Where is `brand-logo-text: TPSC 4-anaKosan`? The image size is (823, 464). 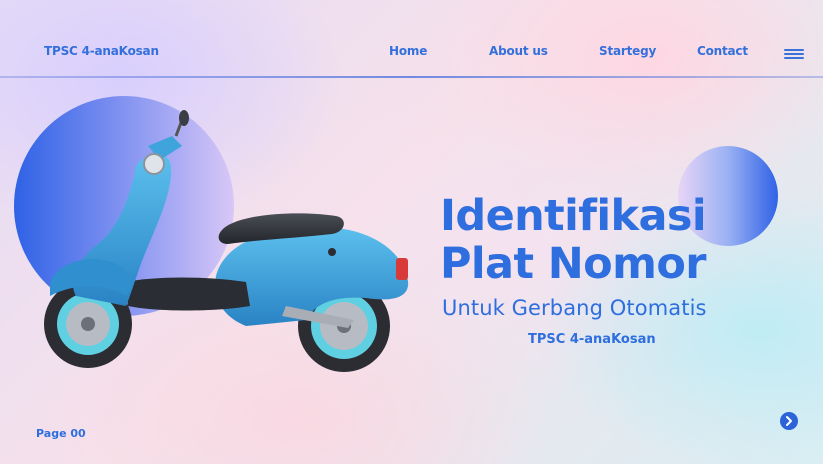 brand-logo-text: TPSC 4-anaKosan is located at coordinates (101, 51).